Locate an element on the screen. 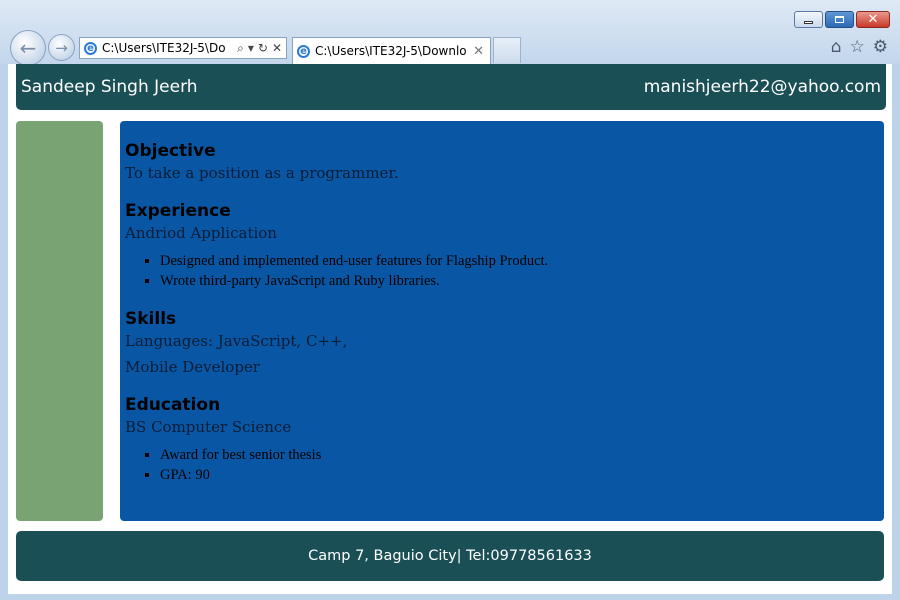  experience-heading: Experience is located at coordinates (178, 211).